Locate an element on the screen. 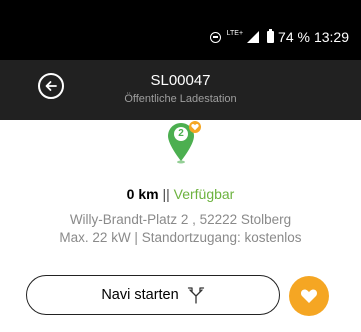 This screenshot has height=332, width=361. favorite-button is located at coordinates (309, 296).